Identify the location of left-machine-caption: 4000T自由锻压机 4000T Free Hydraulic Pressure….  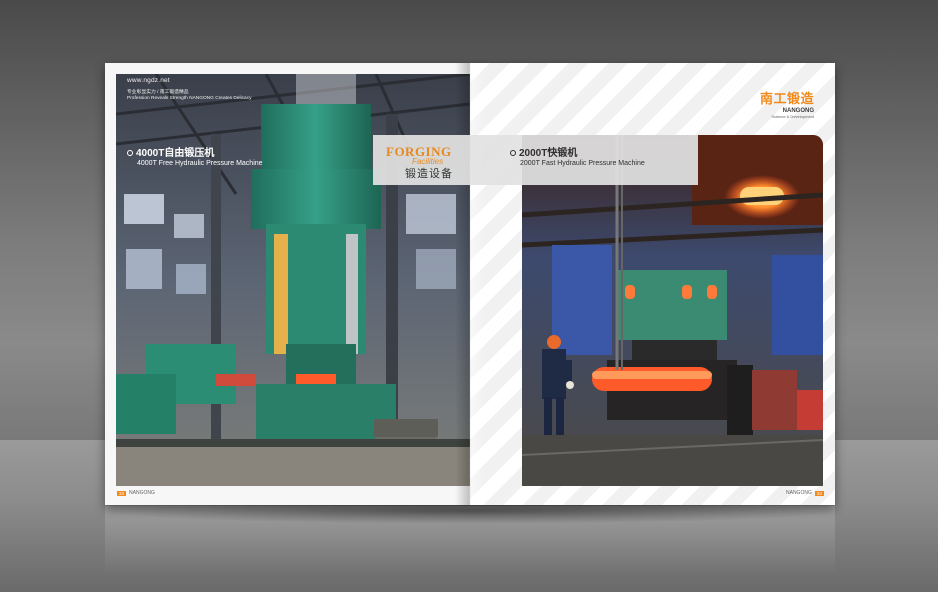
(195, 155).